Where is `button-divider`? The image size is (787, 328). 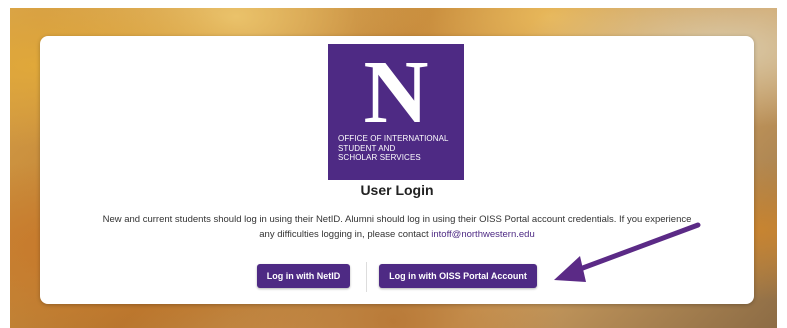
button-divider is located at coordinates (366, 277).